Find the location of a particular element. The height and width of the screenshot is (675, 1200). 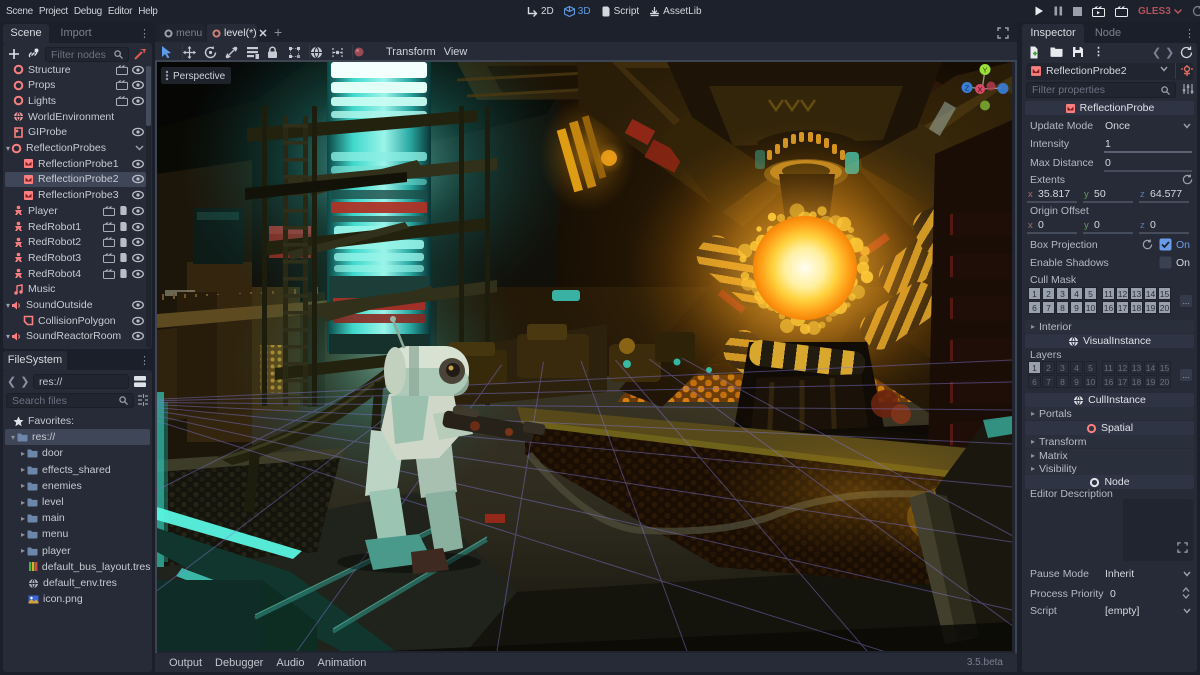

svg-text: X is located at coordinates (979, 89).